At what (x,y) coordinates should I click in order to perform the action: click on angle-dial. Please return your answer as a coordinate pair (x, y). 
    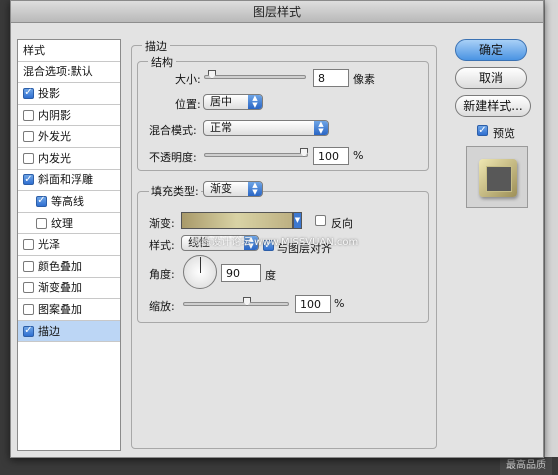
    Looking at the image, I should click on (200, 272).